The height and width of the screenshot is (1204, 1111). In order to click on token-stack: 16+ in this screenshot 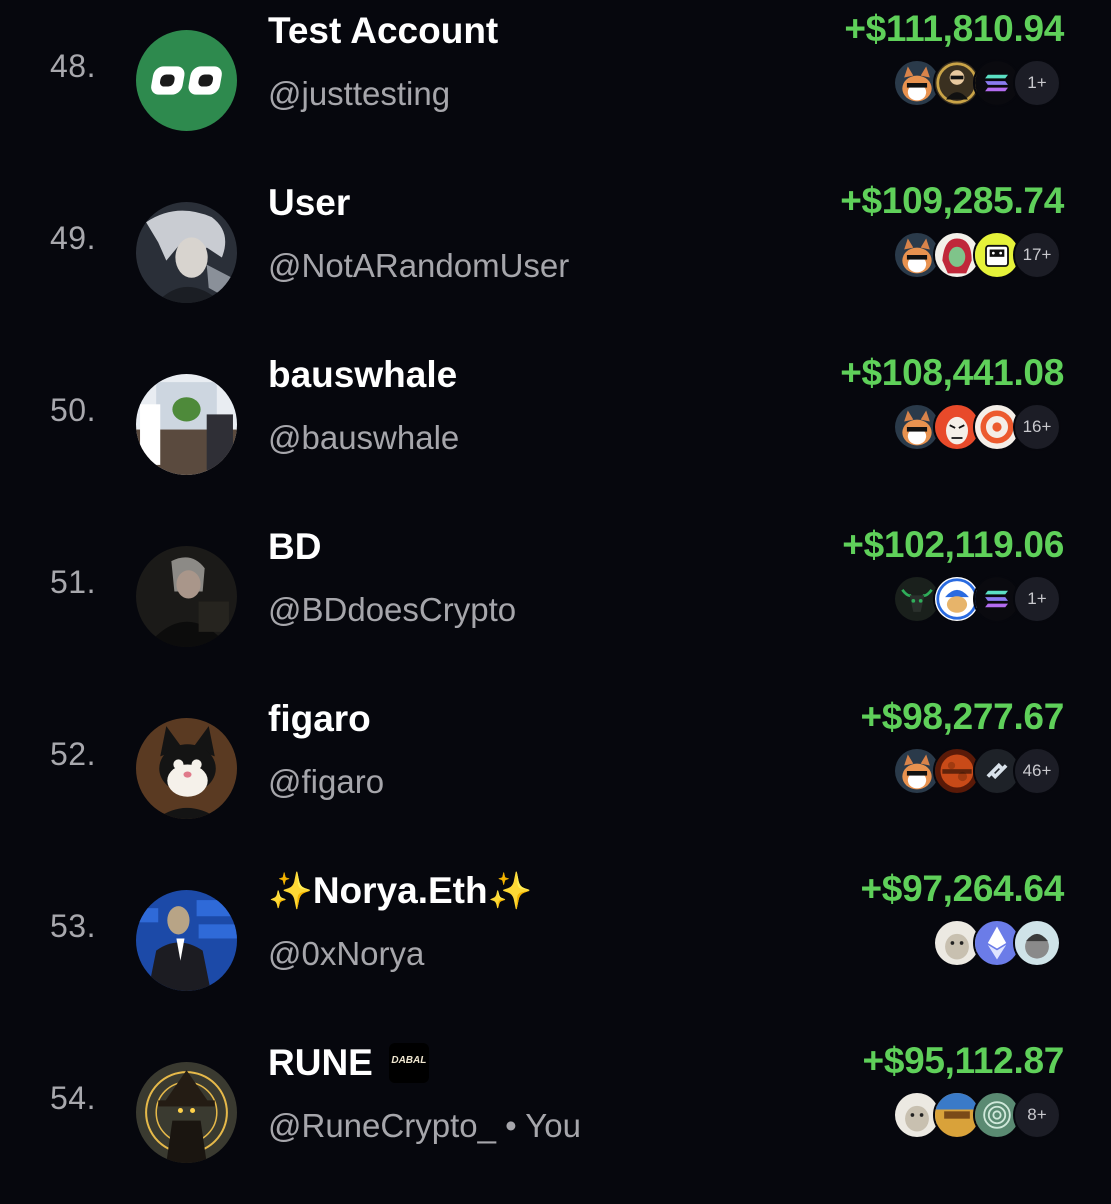, I will do `click(977, 427)`.